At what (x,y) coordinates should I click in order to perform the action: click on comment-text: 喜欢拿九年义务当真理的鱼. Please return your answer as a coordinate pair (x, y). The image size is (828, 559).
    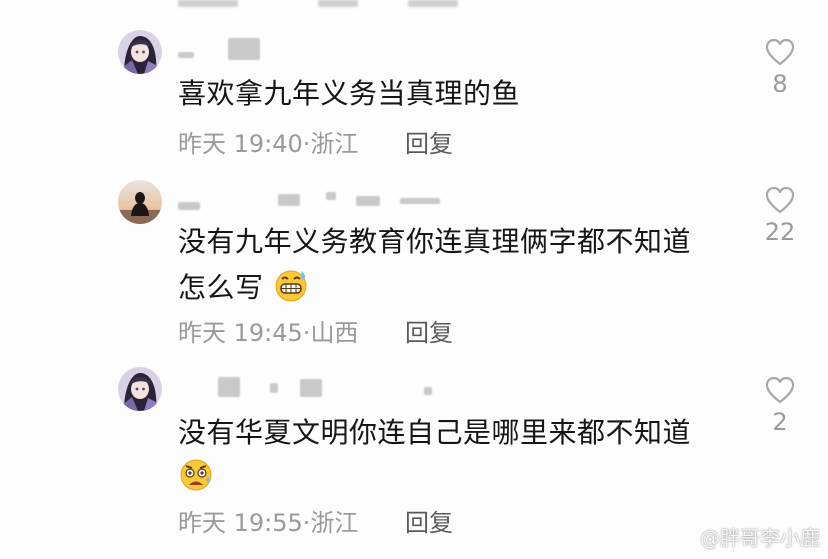
    Looking at the image, I should click on (349, 93).